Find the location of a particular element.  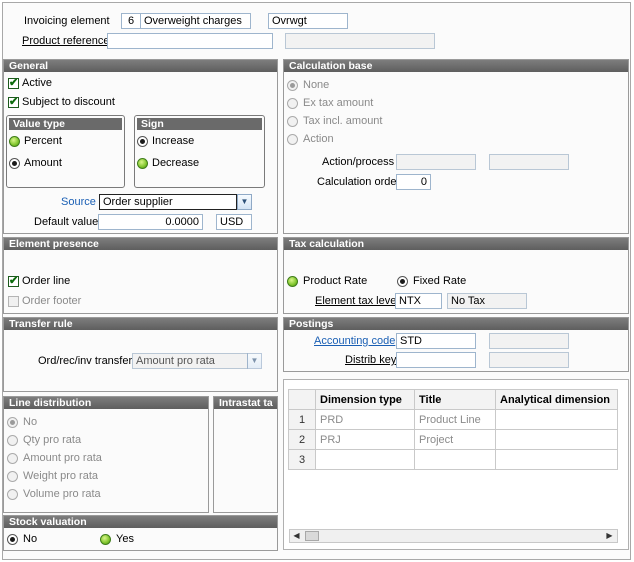

product-rate-label: Product Rate is located at coordinates (335, 281).